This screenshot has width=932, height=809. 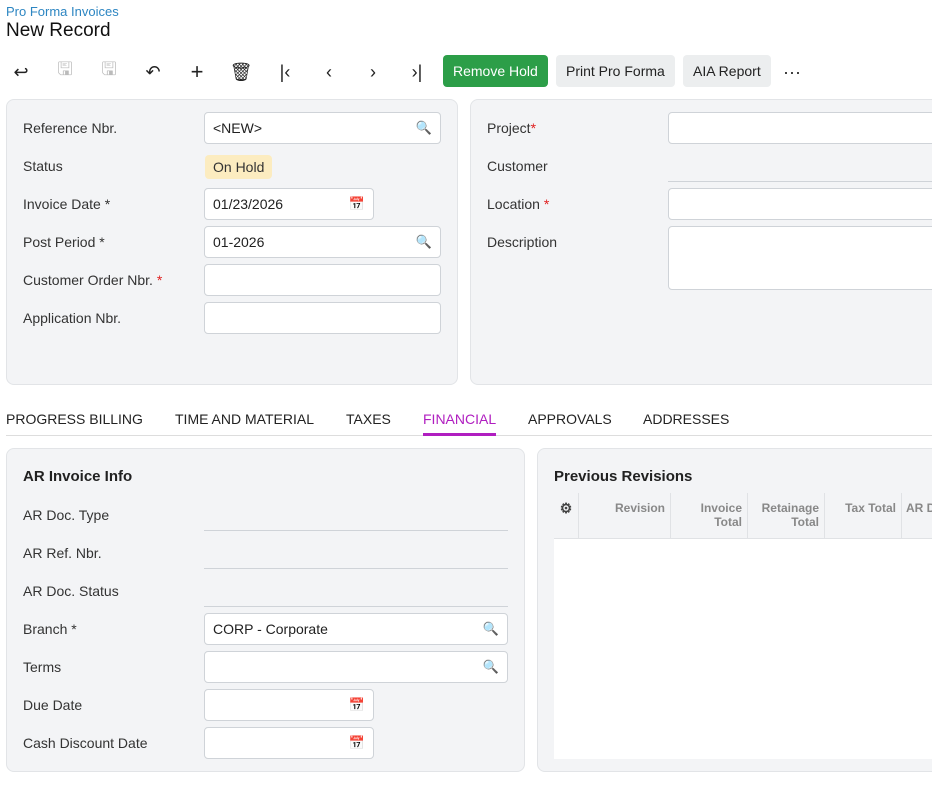 What do you see at coordinates (70, 128) in the screenshot?
I see `reference-nbr-label: Reference Nbr.` at bounding box center [70, 128].